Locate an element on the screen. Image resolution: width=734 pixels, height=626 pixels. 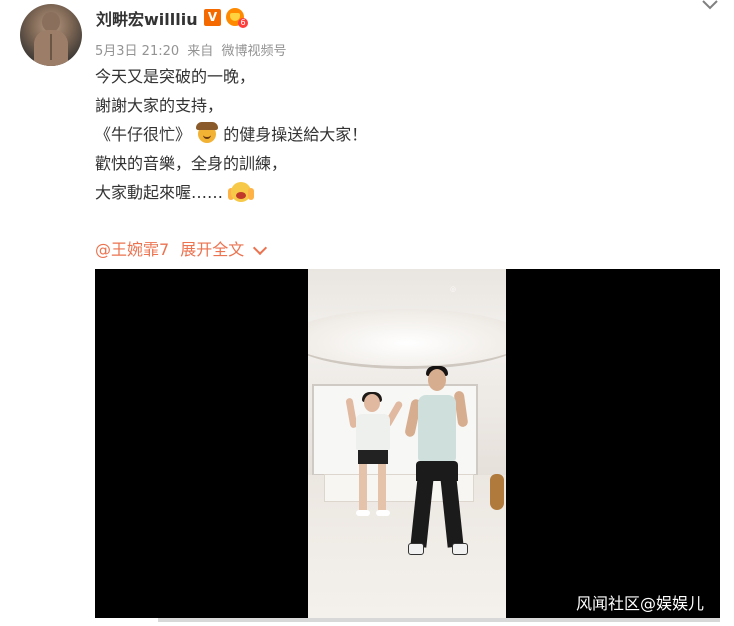
site-watermark: 风闻社区@娱娱儿 is located at coordinates (640, 603).